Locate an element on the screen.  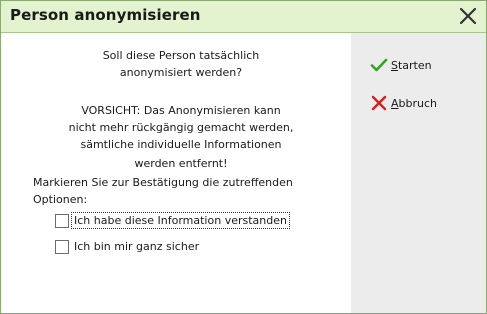
warning-line-4: werden entfernt! is located at coordinates (181, 163).